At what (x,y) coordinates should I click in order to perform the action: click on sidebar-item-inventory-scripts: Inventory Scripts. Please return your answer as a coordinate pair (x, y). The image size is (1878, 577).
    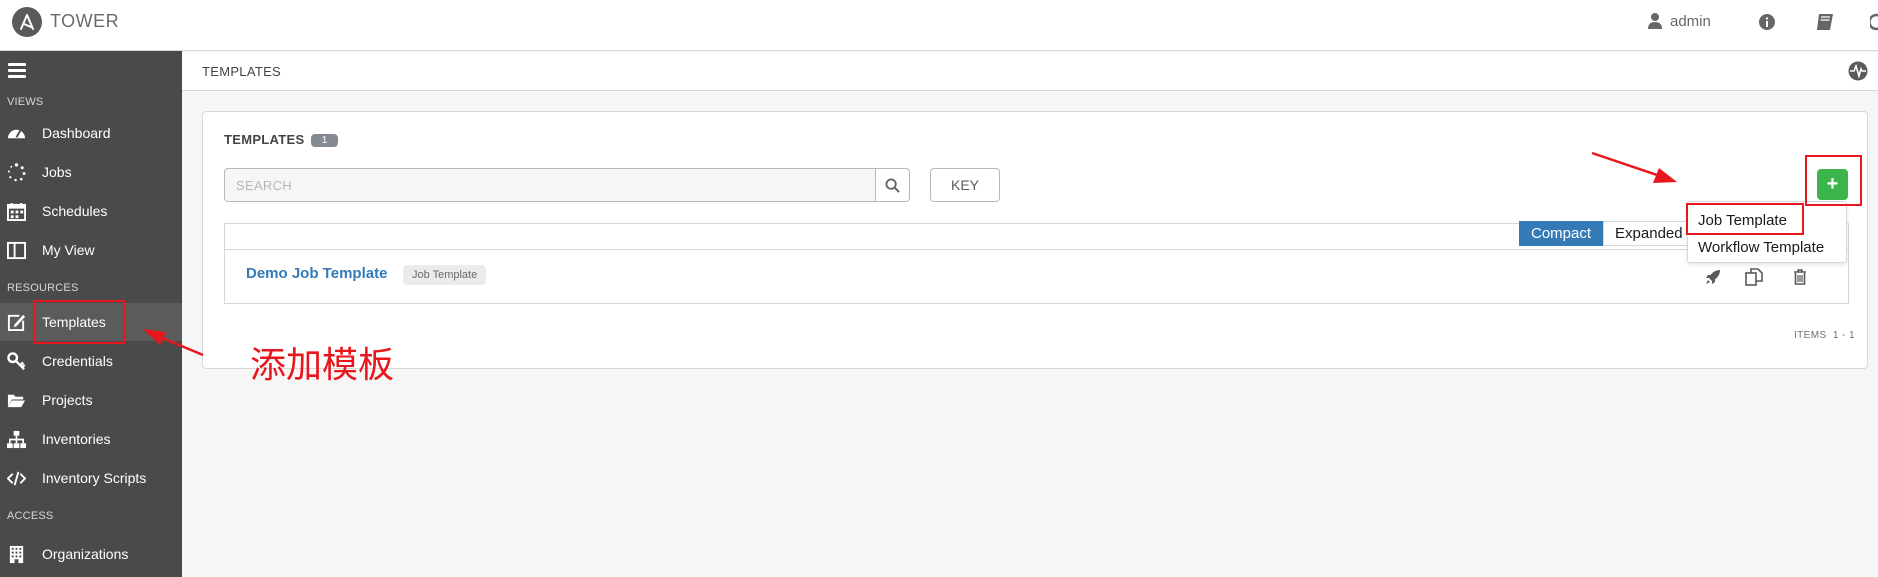
    Looking at the image, I should click on (91, 478).